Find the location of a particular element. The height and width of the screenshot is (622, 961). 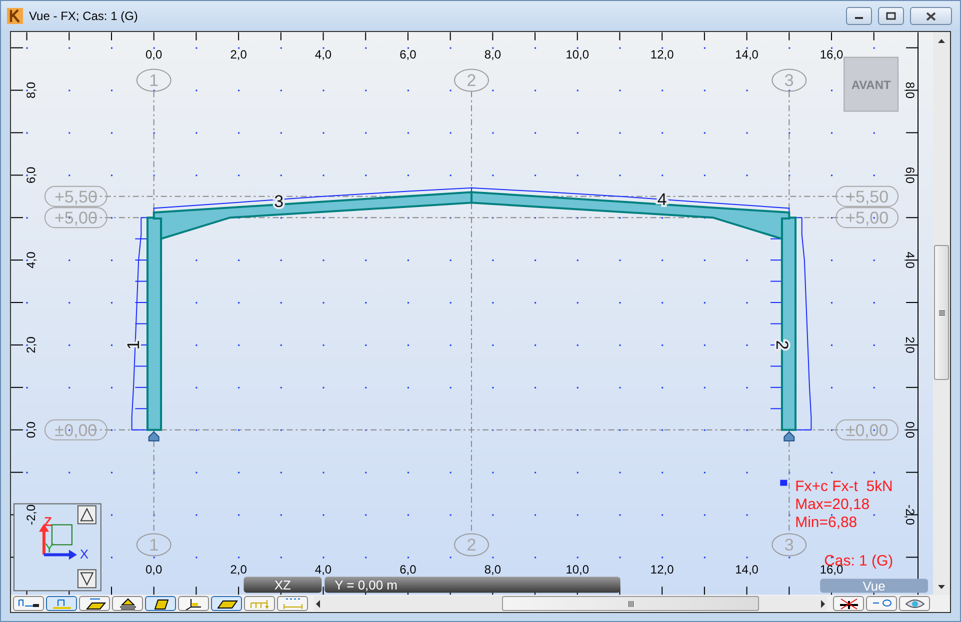

plane-position-field: Y = 0,00 m is located at coordinates (472, 584).